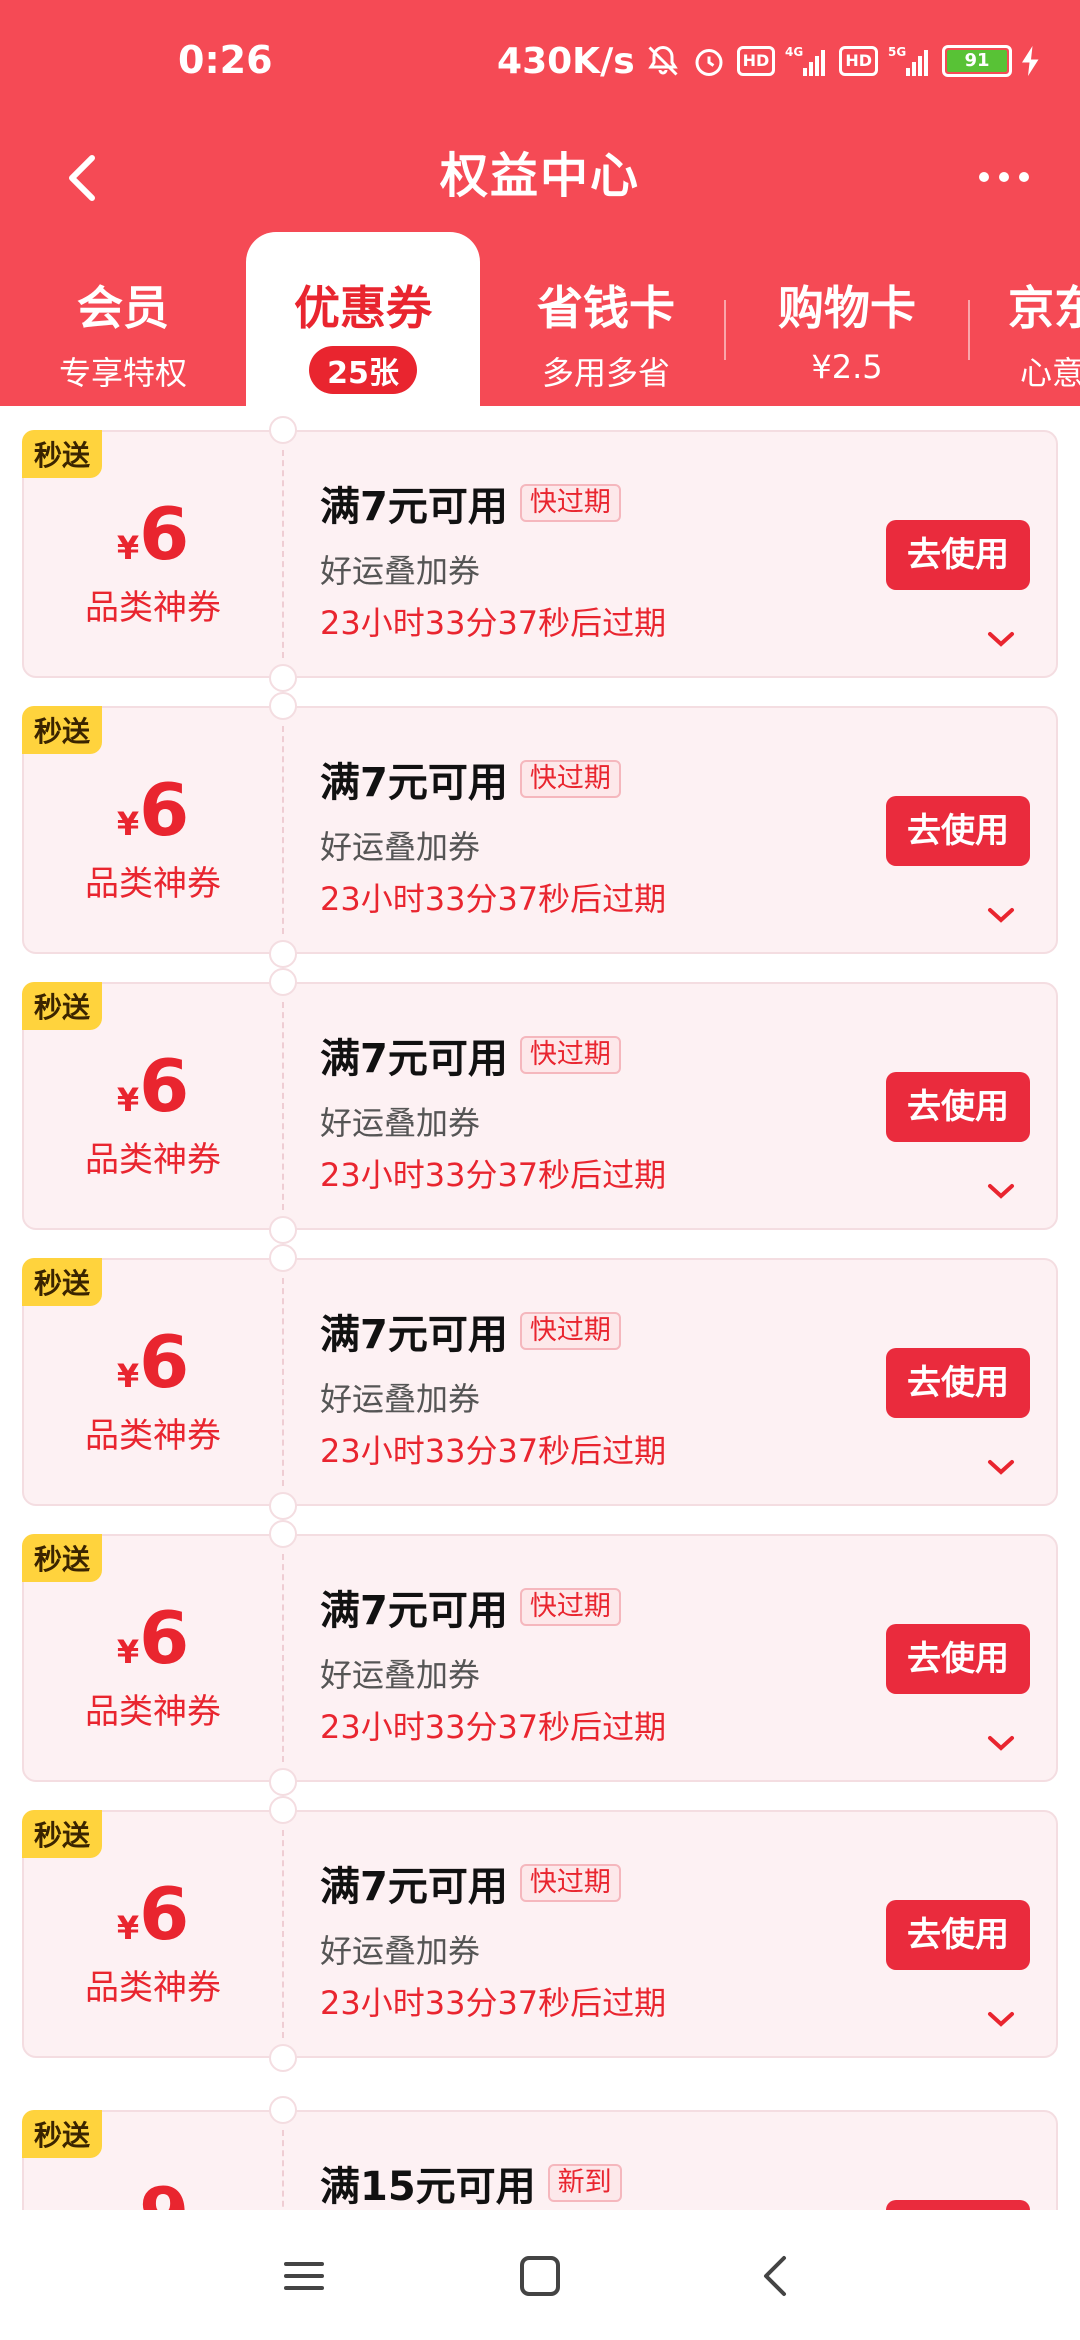  What do you see at coordinates (123, 308) in the screenshot?
I see `tab-title: 会员` at bounding box center [123, 308].